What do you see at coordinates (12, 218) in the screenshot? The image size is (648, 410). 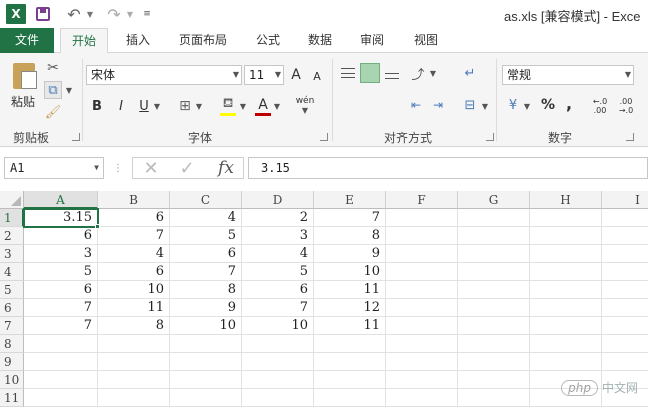 I see `row-header-1: 1` at bounding box center [12, 218].